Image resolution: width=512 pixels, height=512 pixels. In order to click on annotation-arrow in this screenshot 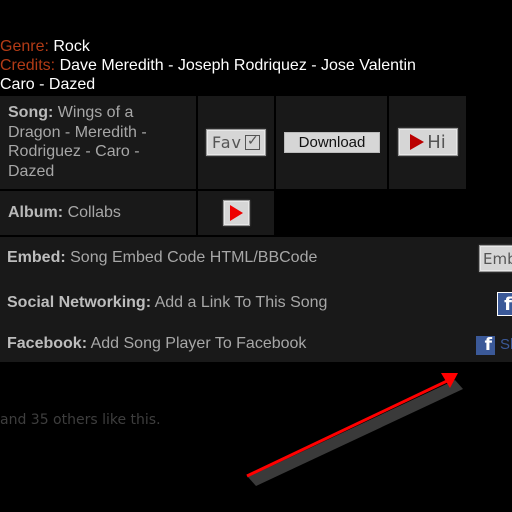, I will do `click(354, 429)`.